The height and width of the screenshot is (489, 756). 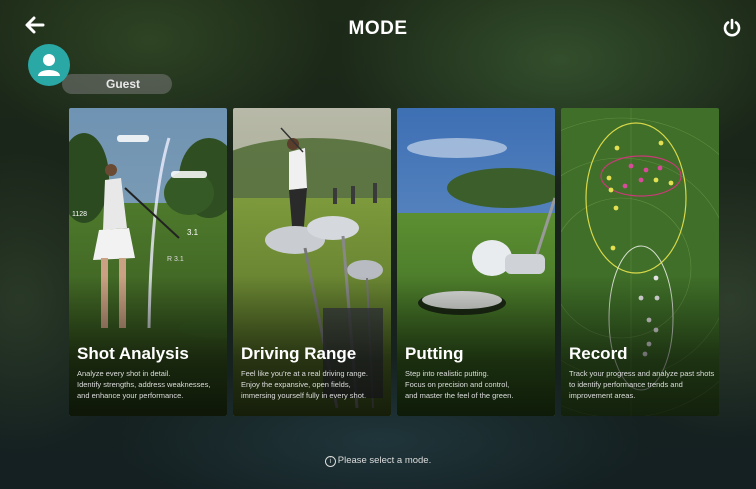 I want to click on footer-hint: i Please select a mode., so click(x=378, y=461).